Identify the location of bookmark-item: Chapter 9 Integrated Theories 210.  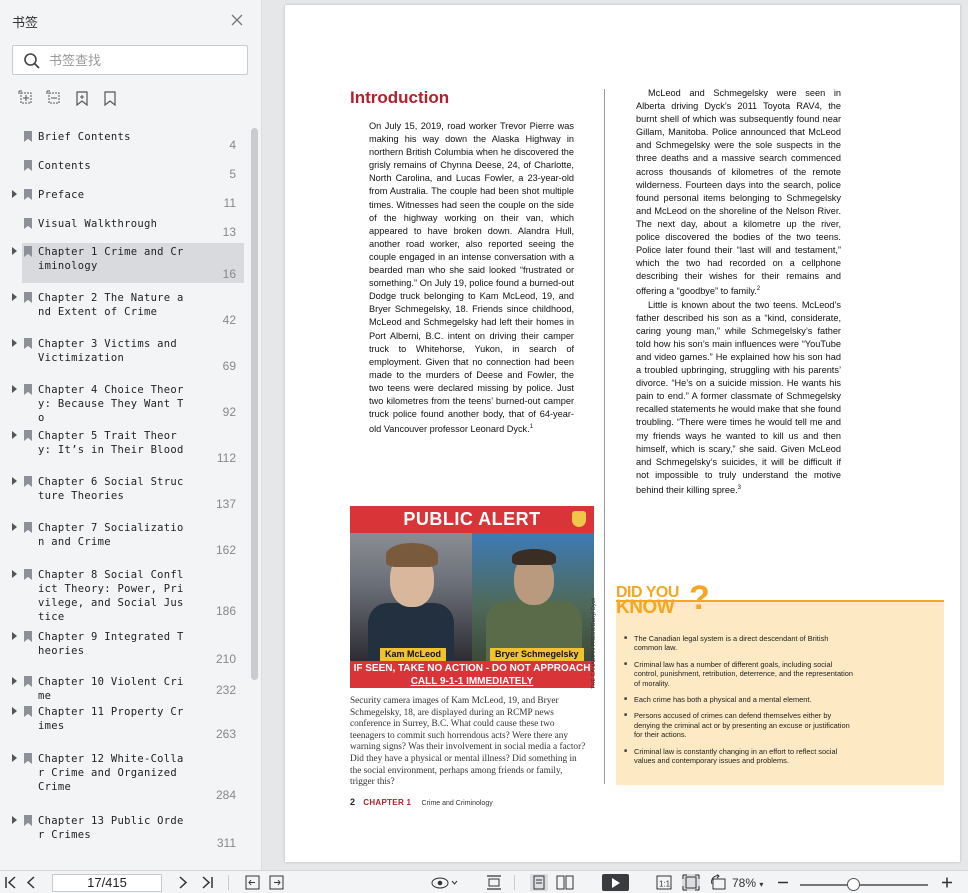
(128, 648).